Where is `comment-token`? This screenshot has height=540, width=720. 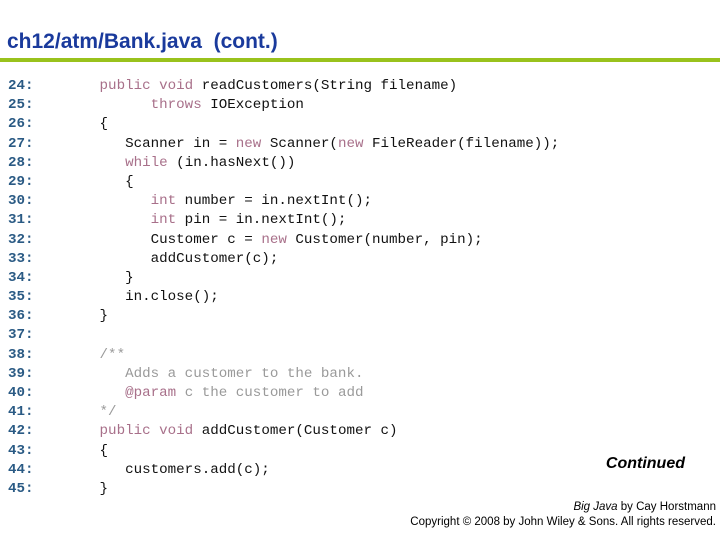
comment-token is located at coordinates (99, 393).